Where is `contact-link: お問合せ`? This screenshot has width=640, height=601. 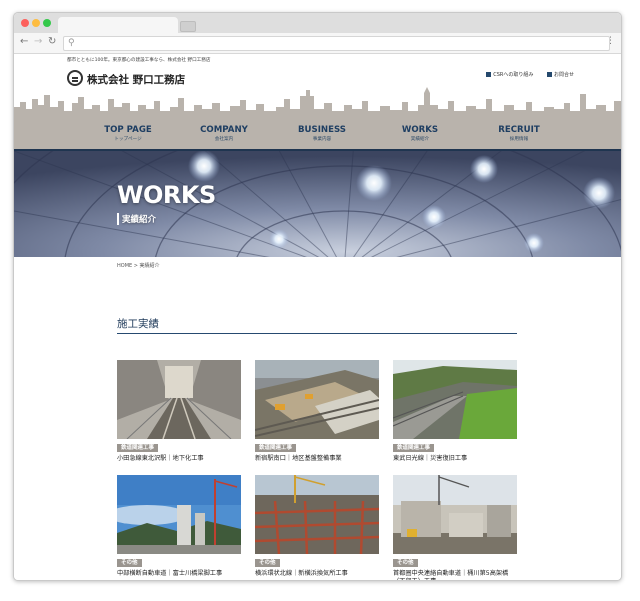
contact-link: お問合せ is located at coordinates (560, 75).